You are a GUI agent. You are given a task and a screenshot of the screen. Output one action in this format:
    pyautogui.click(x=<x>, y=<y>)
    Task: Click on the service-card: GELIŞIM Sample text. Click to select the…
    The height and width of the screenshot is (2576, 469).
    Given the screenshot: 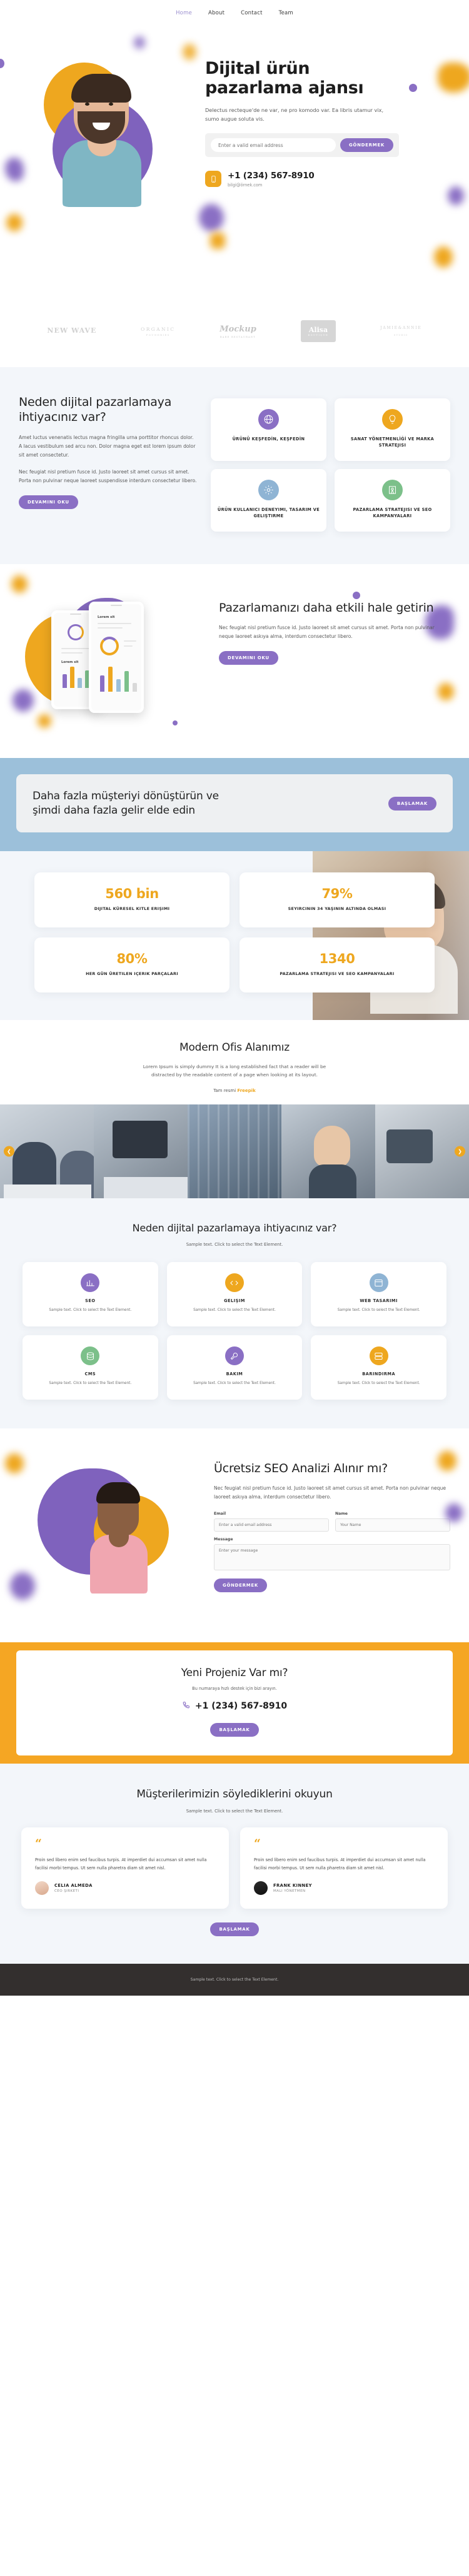 What is the action you would take?
    pyautogui.click(x=234, y=1295)
    